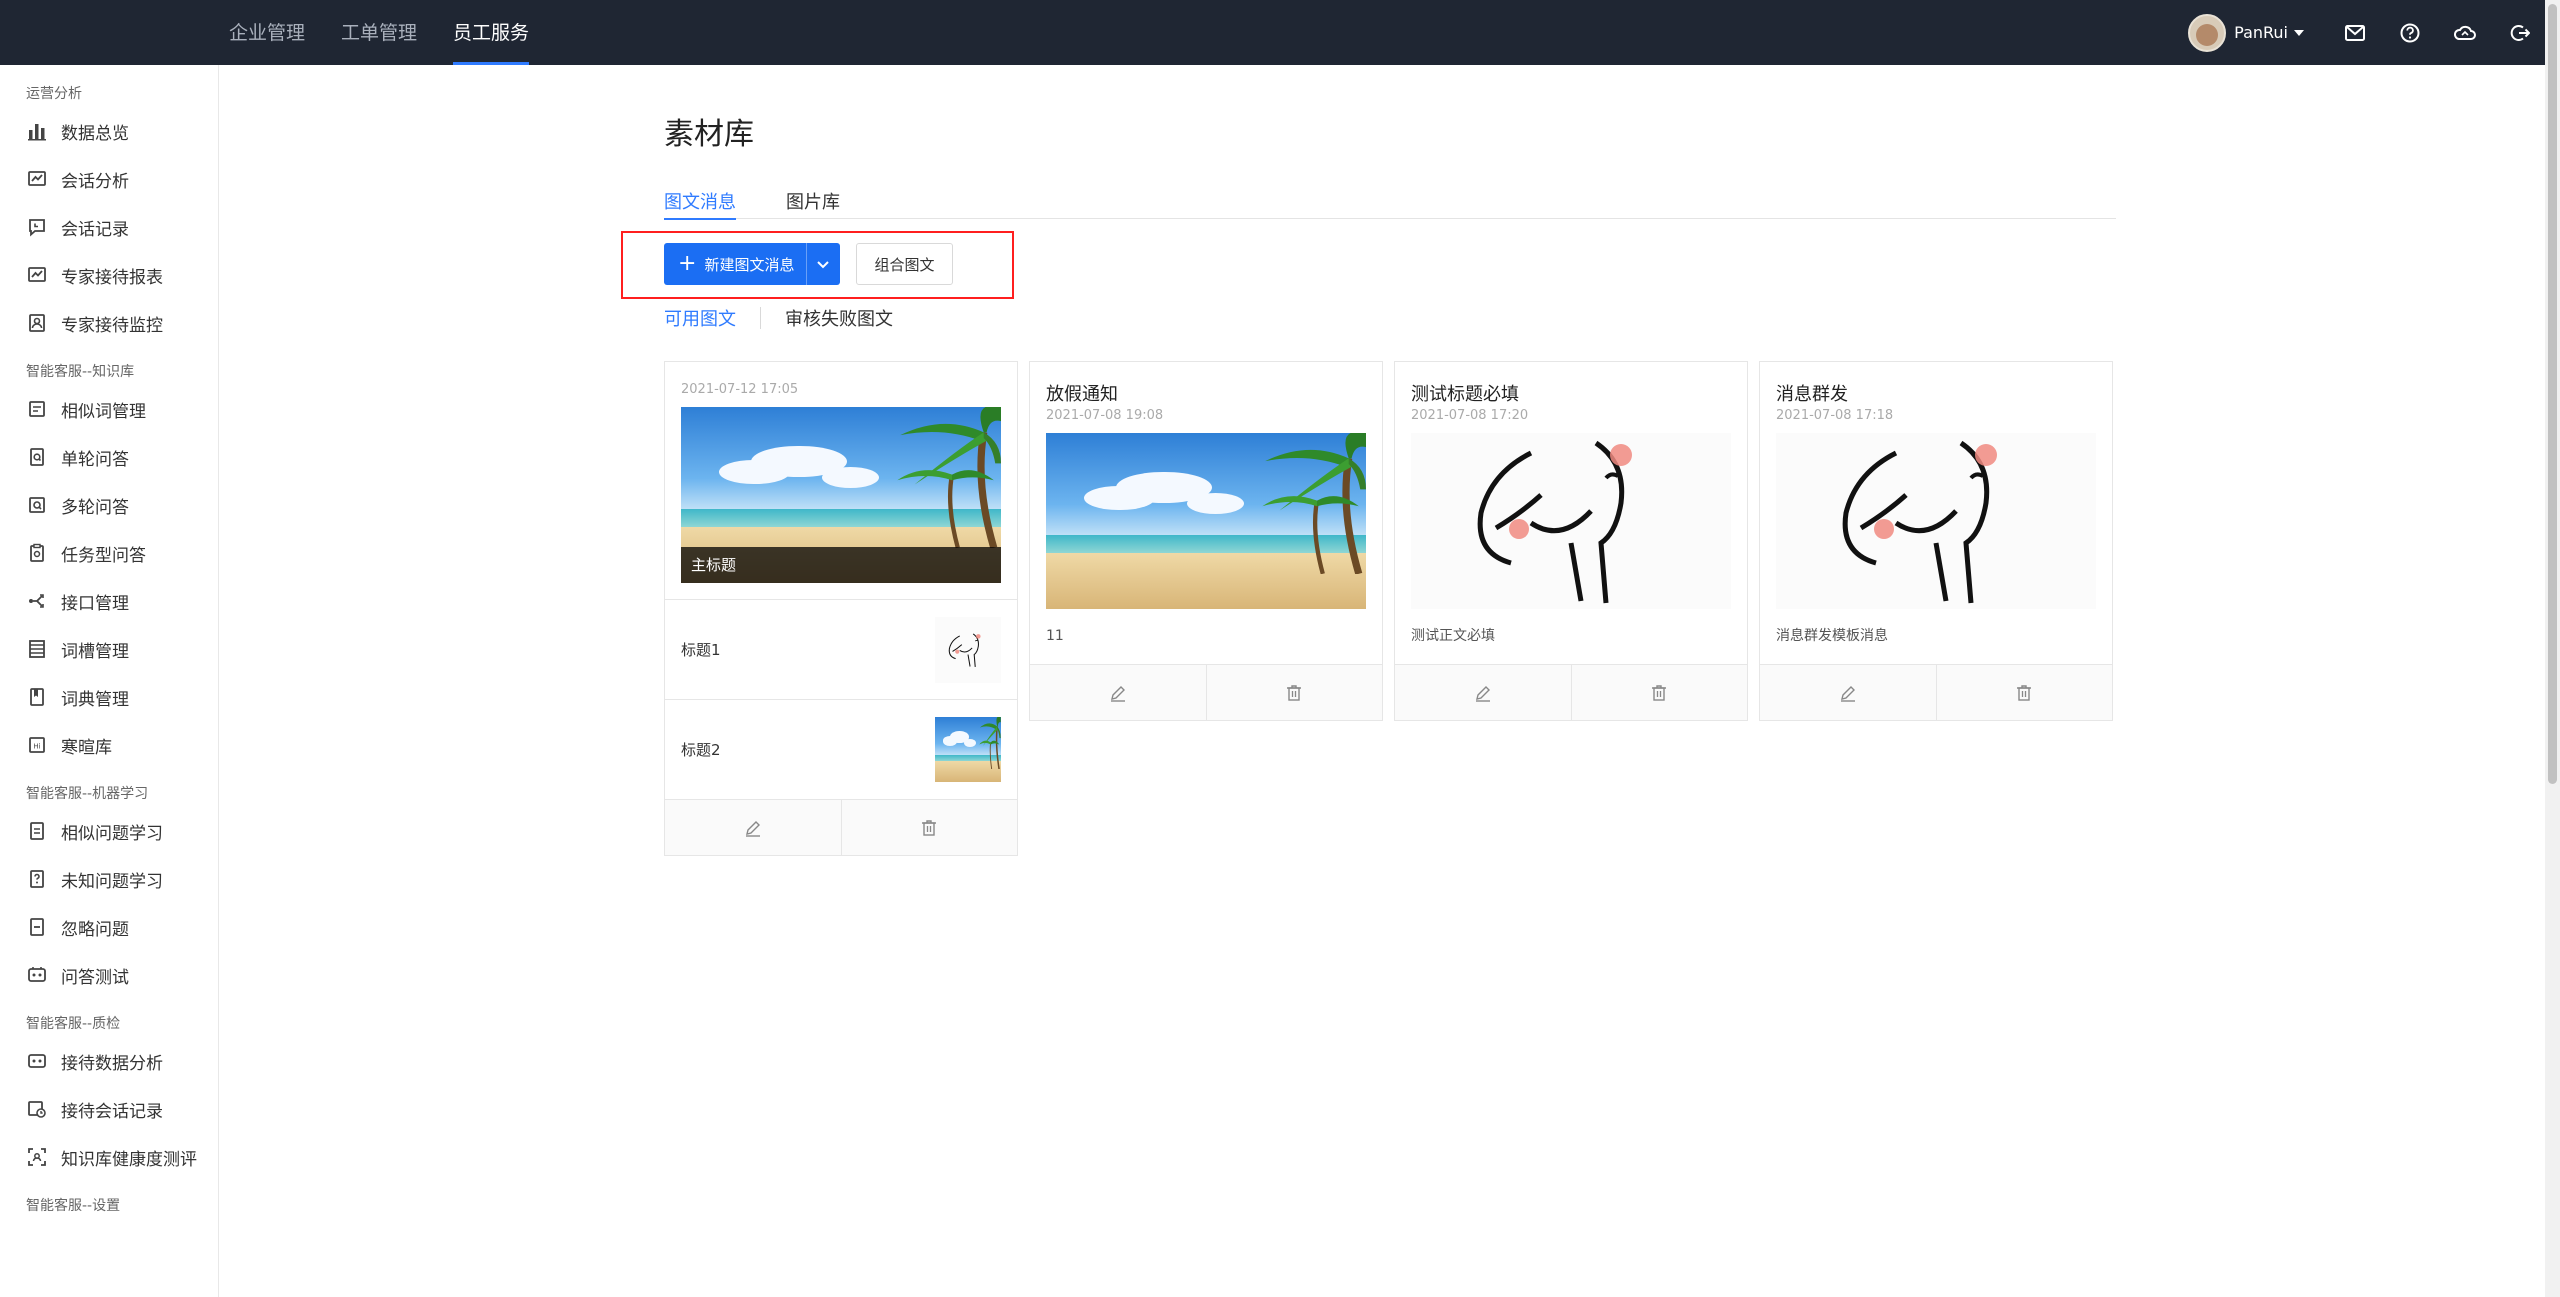 Image resolution: width=2560 pixels, height=1297 pixels. I want to click on cloud-icon, so click(2465, 33).